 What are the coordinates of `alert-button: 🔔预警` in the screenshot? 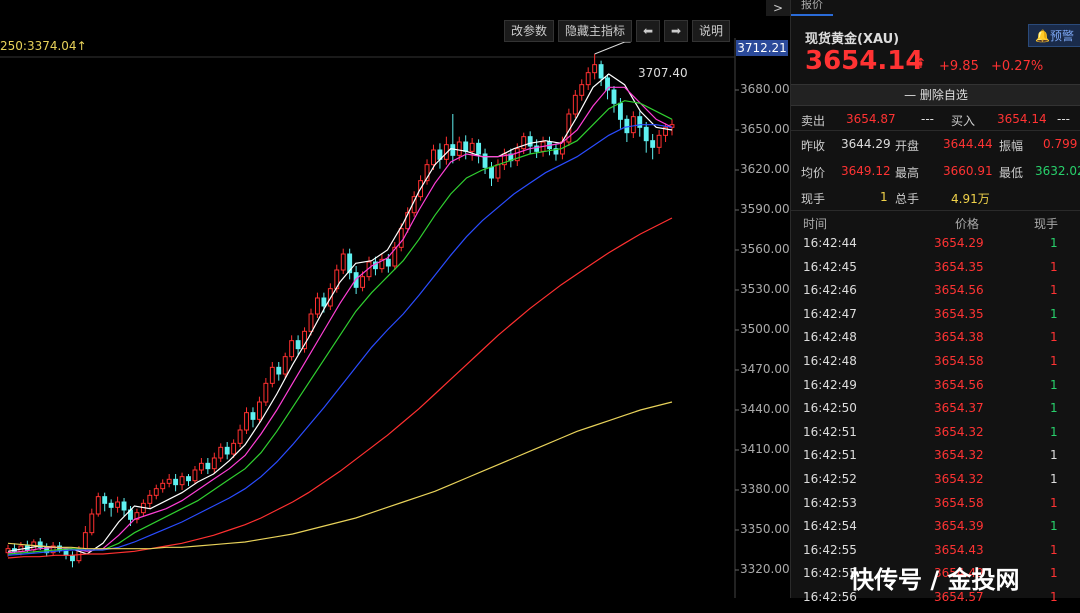 It's located at (1054, 35).